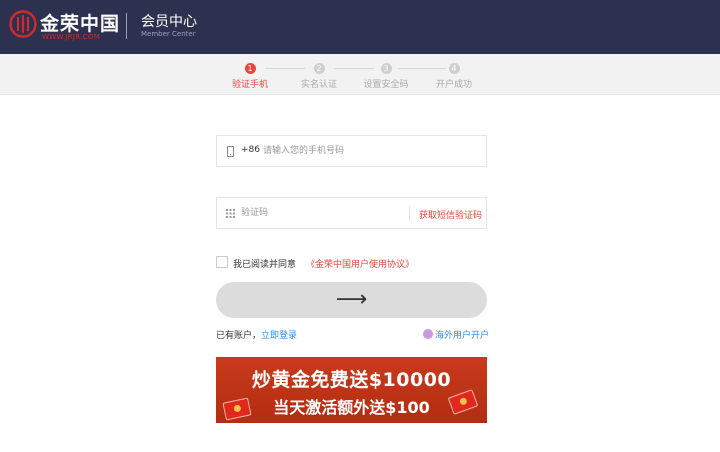 The width and height of the screenshot is (720, 452). Describe the element at coordinates (450, 214) in the screenshot. I see `get-sms-code-button: 获取短信验证码` at that location.